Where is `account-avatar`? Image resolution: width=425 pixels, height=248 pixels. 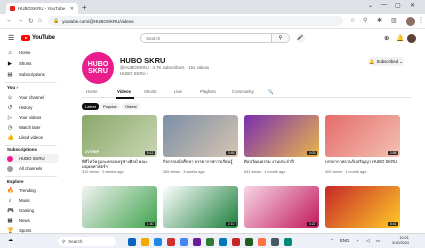
account-avatar is located at coordinates (411, 38).